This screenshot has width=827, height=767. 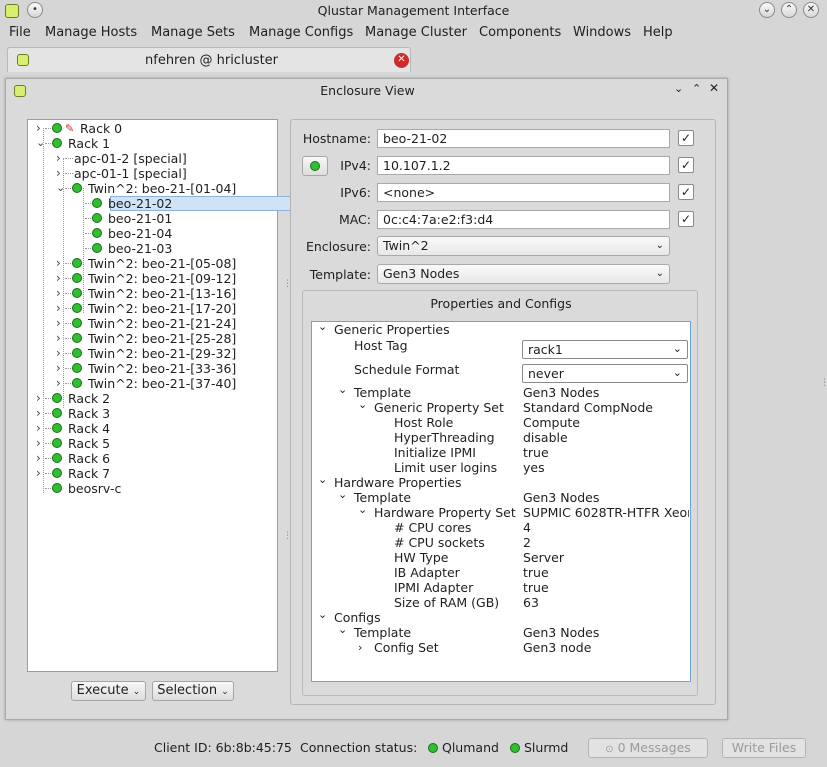 I want to click on menu-manage-sets: Manage Sets, so click(x=193, y=32).